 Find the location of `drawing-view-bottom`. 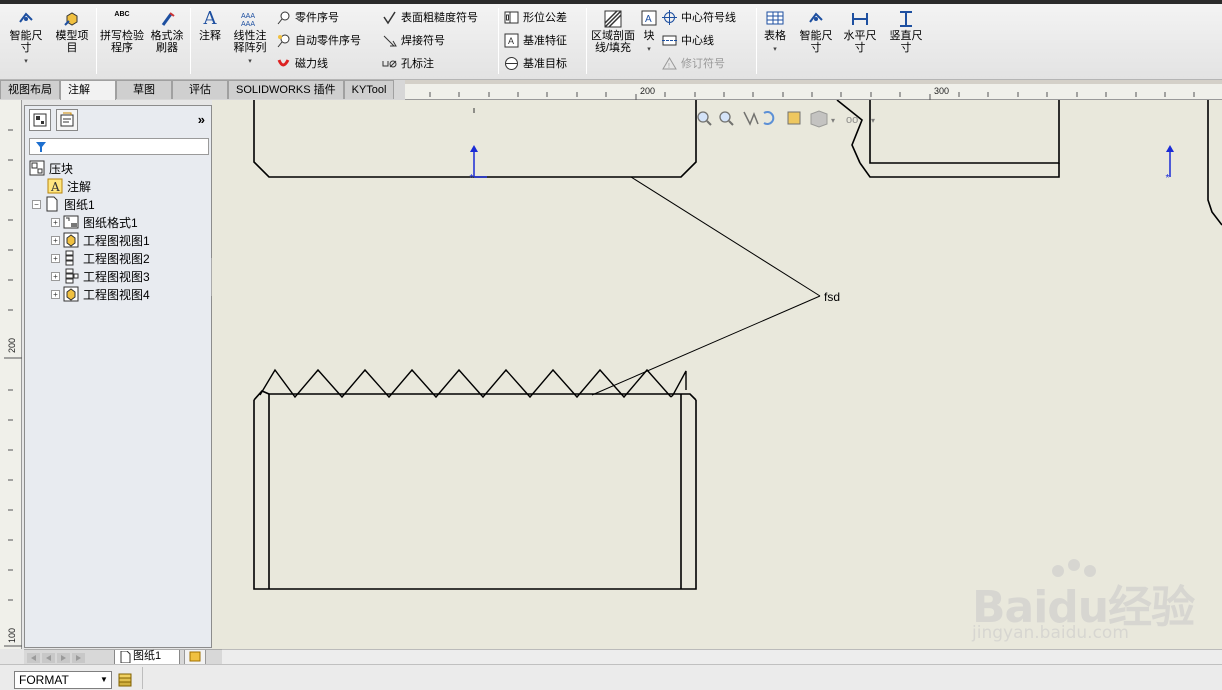

drawing-view-bottom is located at coordinates (475, 490).